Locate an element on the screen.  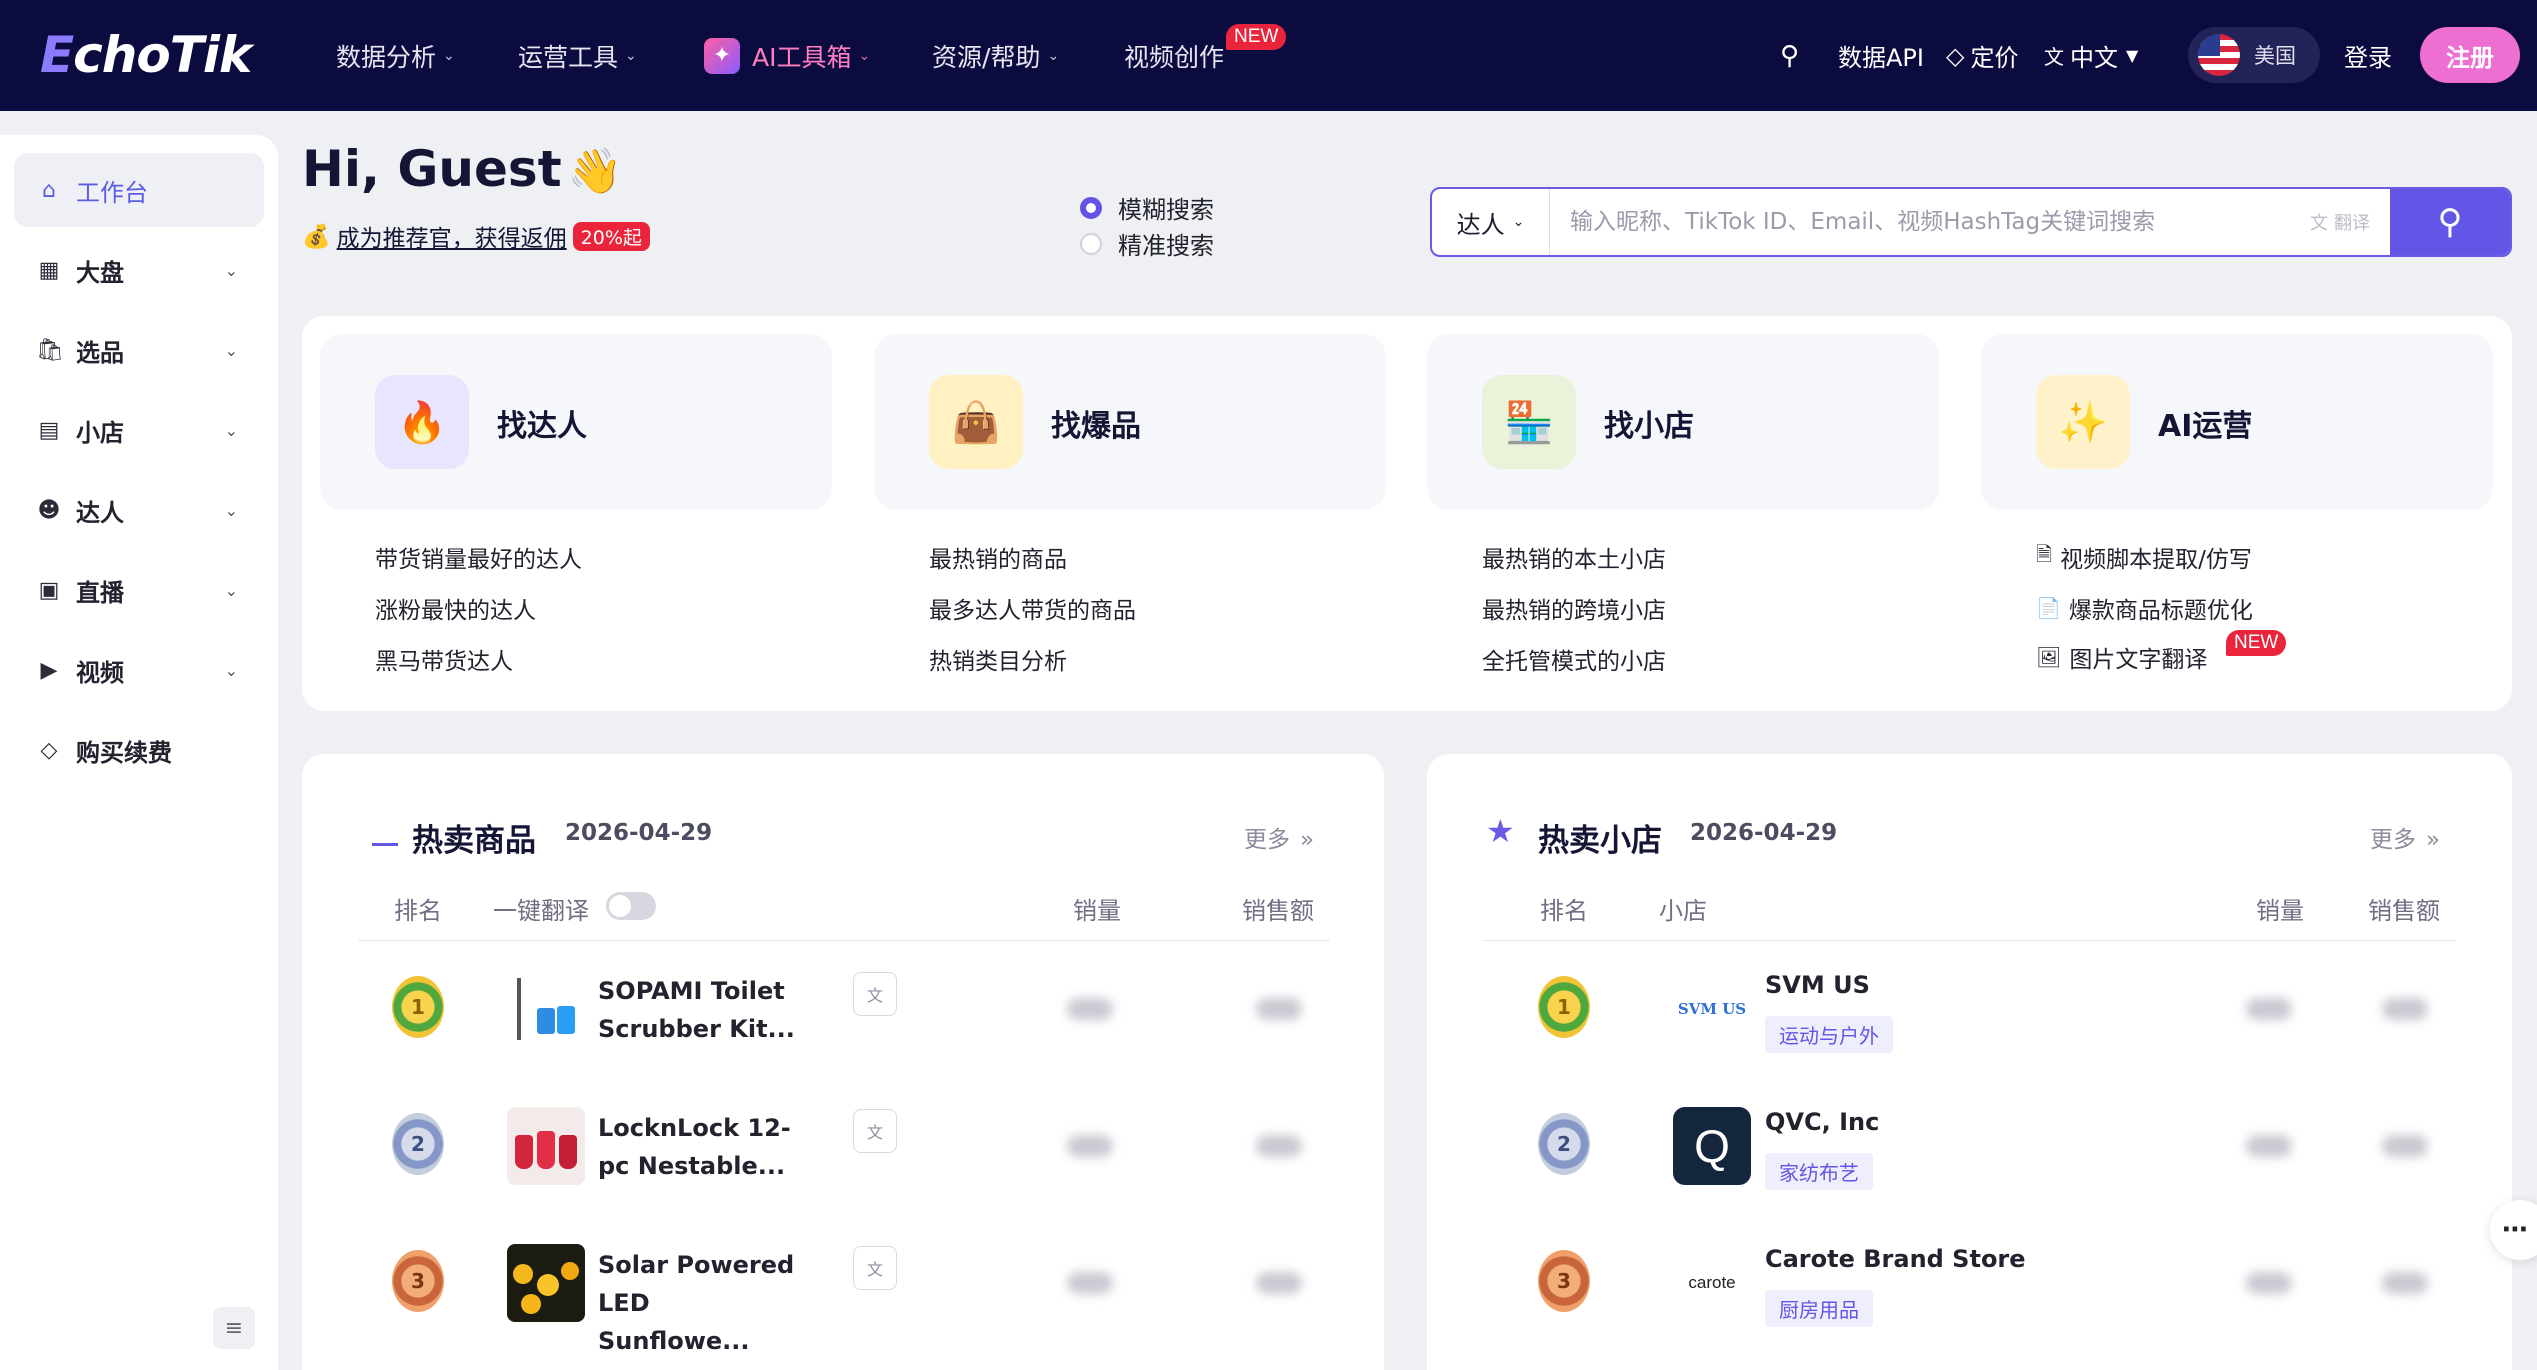
sidebar-item-influencer: ☻ 达人 ⌄ is located at coordinates (139, 510).